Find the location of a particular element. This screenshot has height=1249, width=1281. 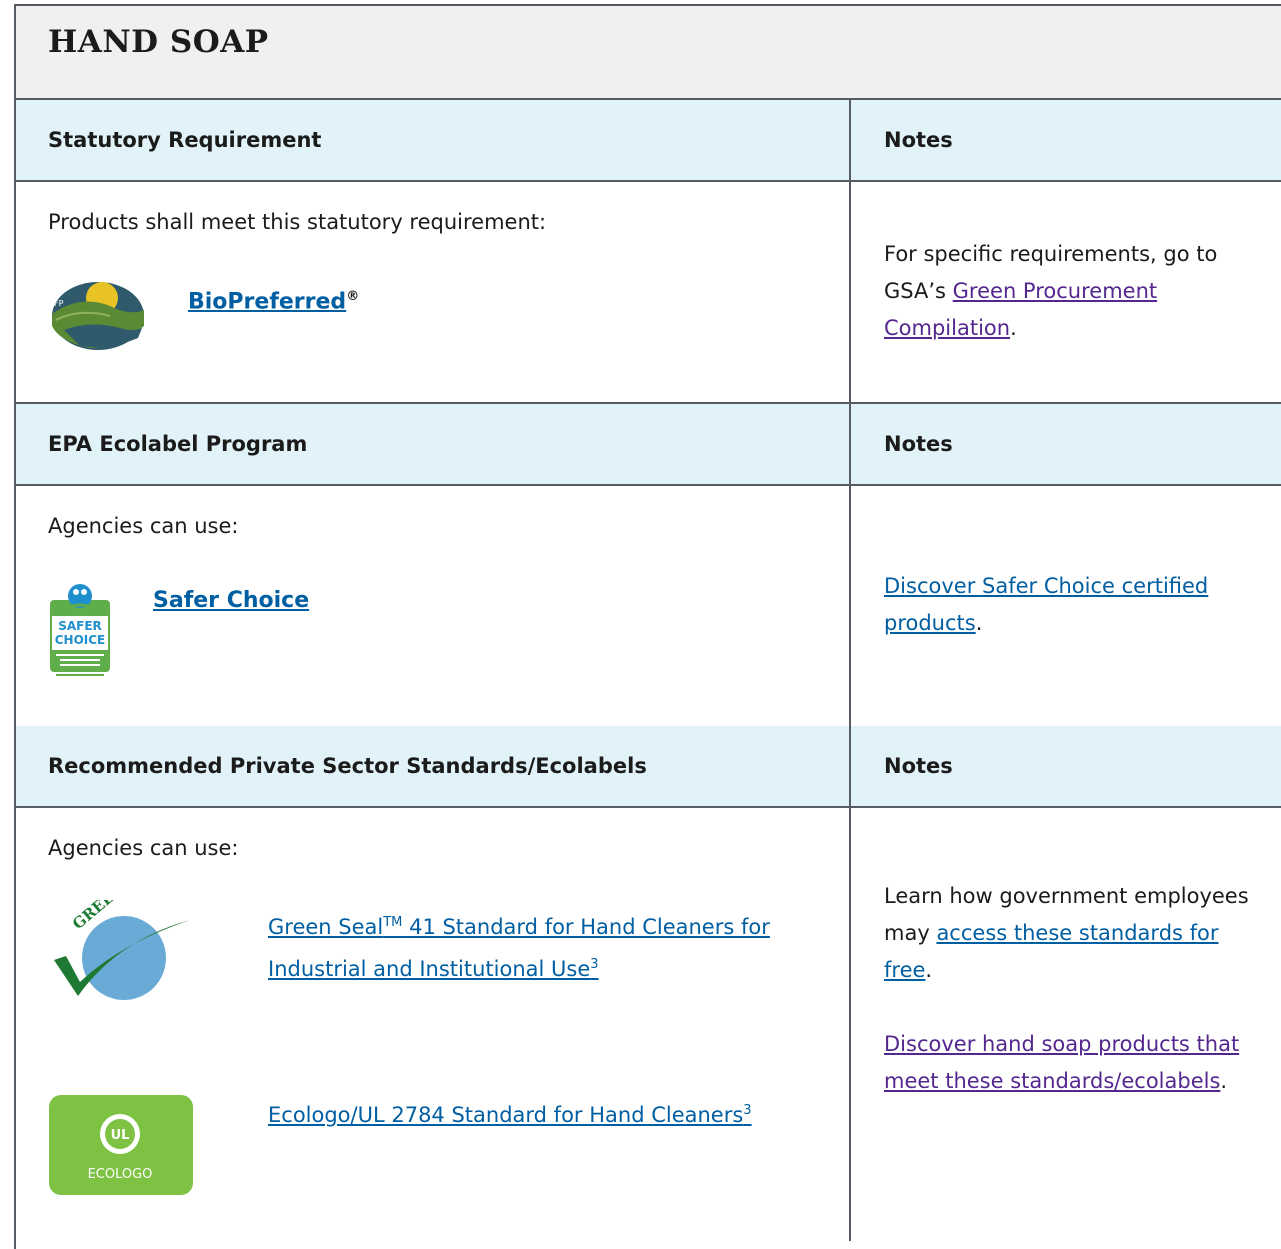

ecologo-logo-text-2: ECOLOGO is located at coordinates (120, 1174).